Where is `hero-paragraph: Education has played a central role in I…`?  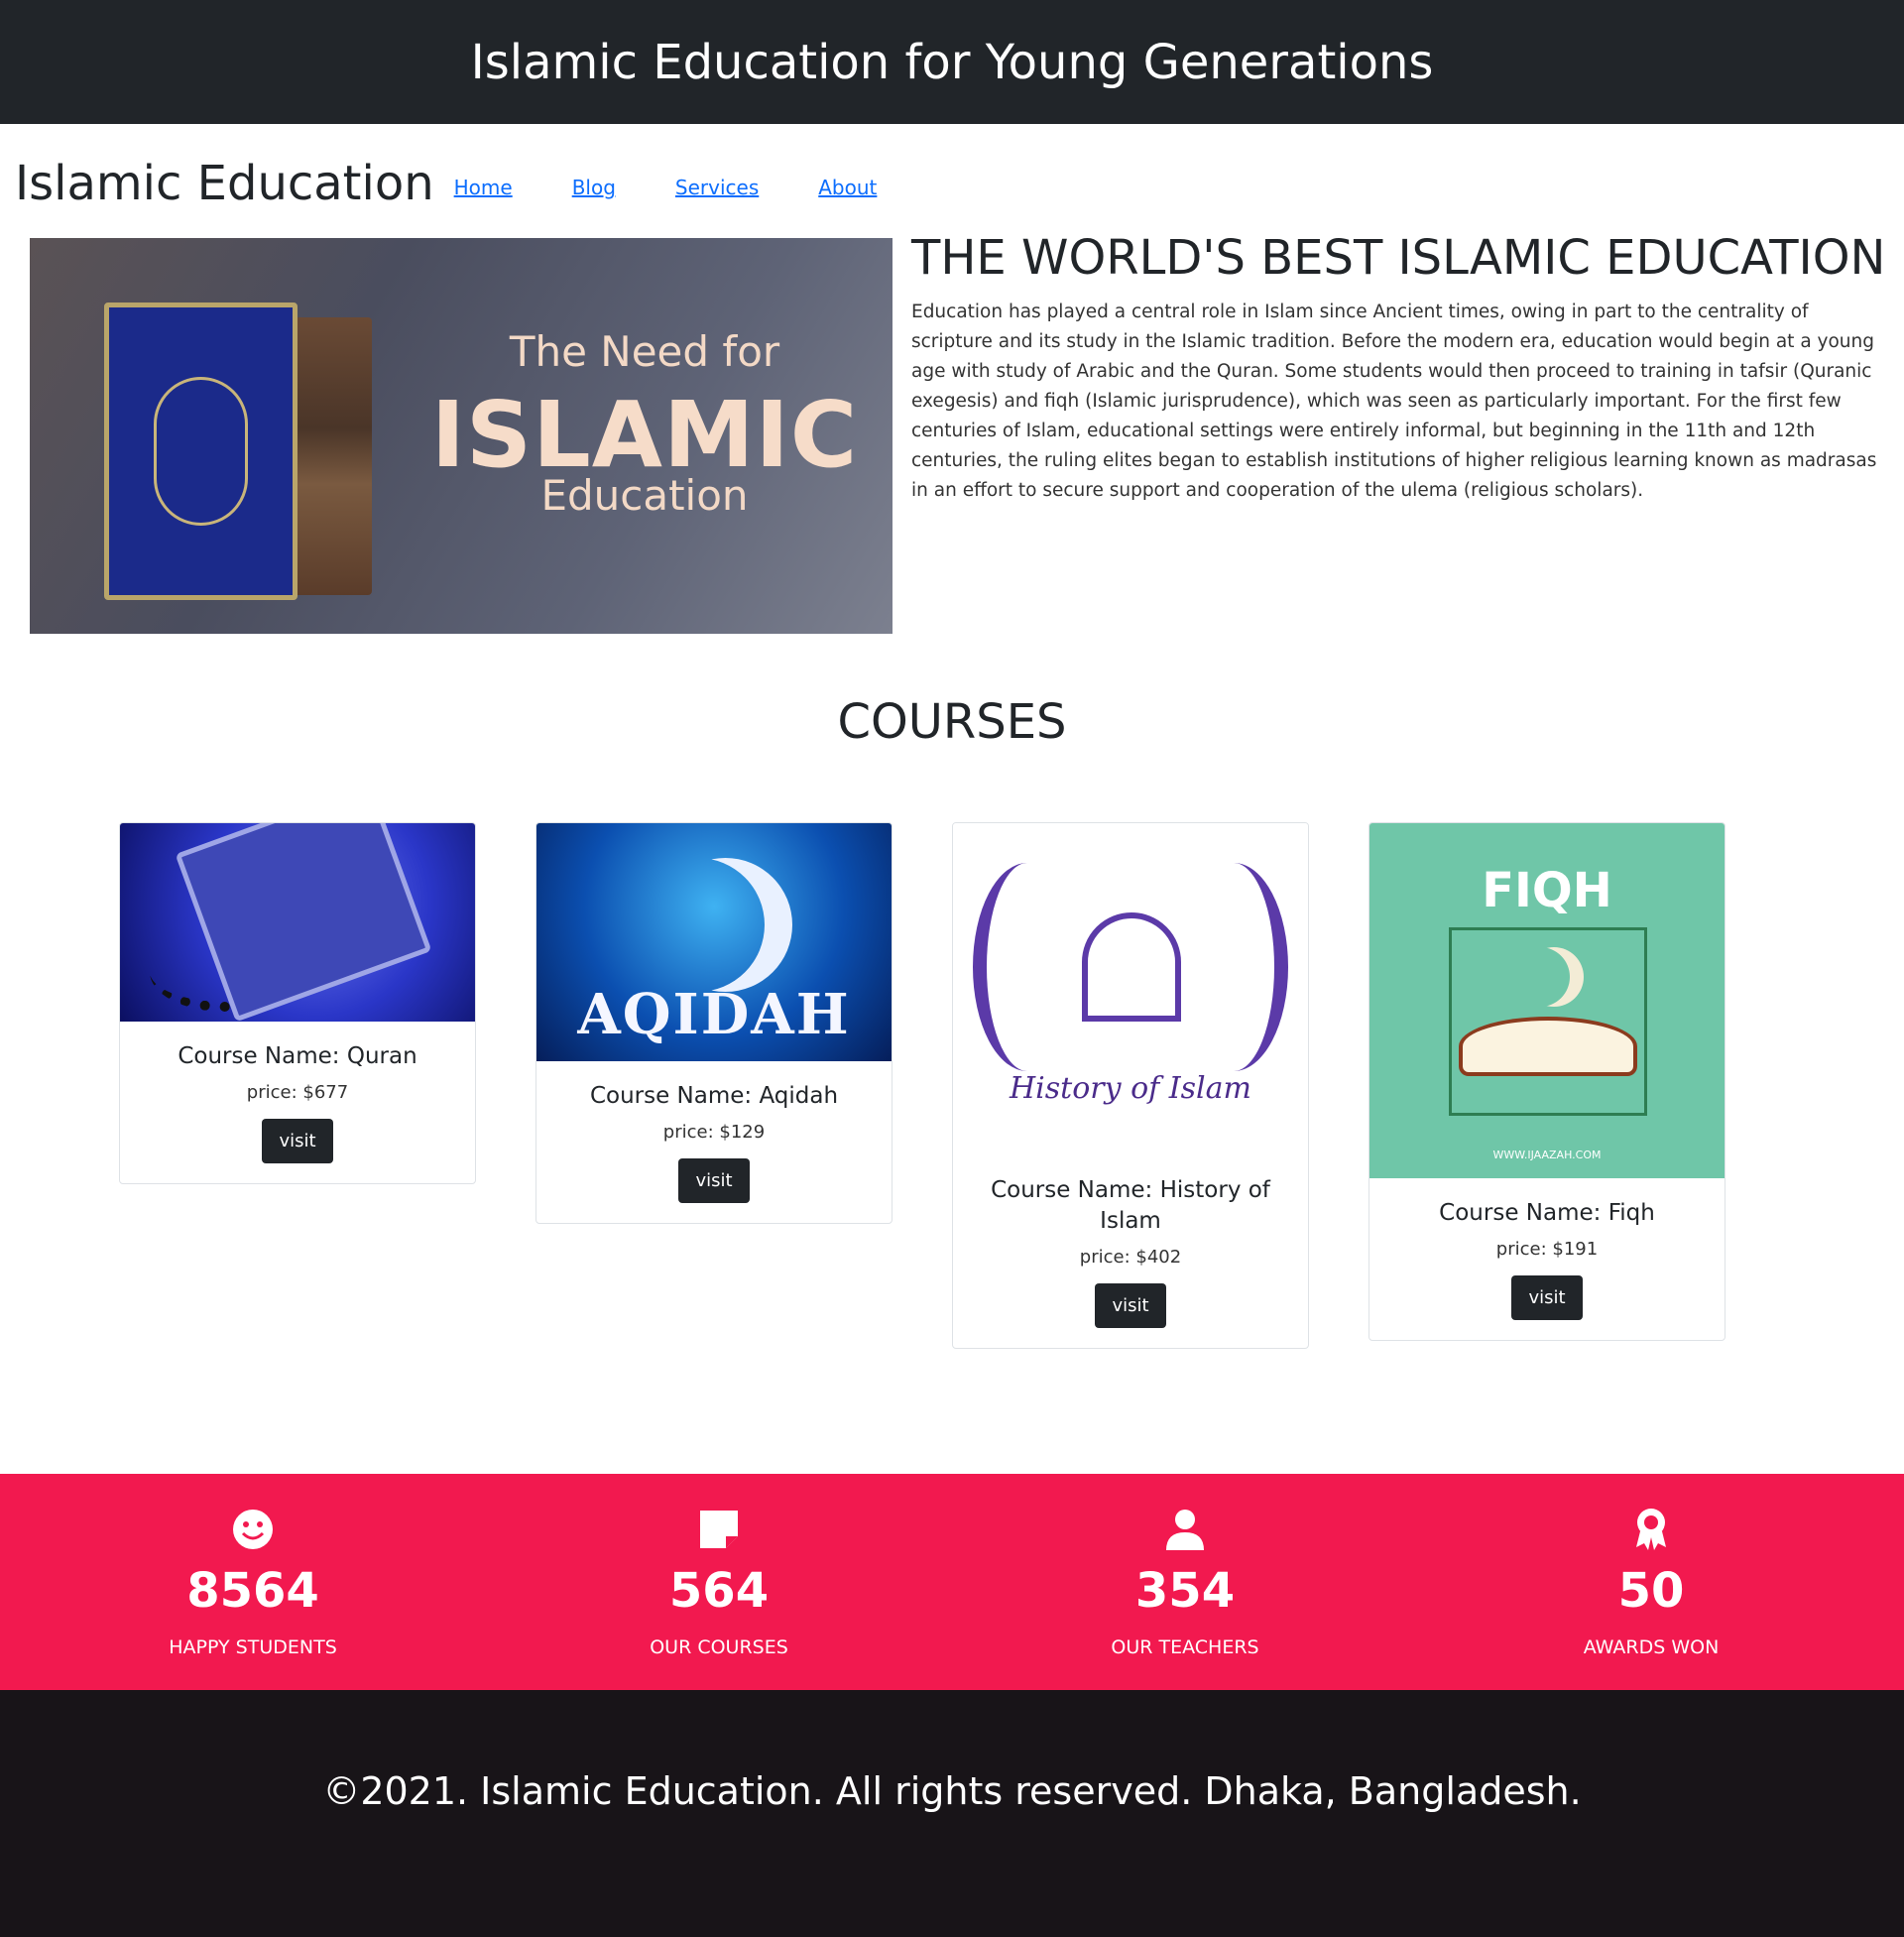
hero-paragraph: Education has played a central role in I… is located at coordinates (1394, 401).